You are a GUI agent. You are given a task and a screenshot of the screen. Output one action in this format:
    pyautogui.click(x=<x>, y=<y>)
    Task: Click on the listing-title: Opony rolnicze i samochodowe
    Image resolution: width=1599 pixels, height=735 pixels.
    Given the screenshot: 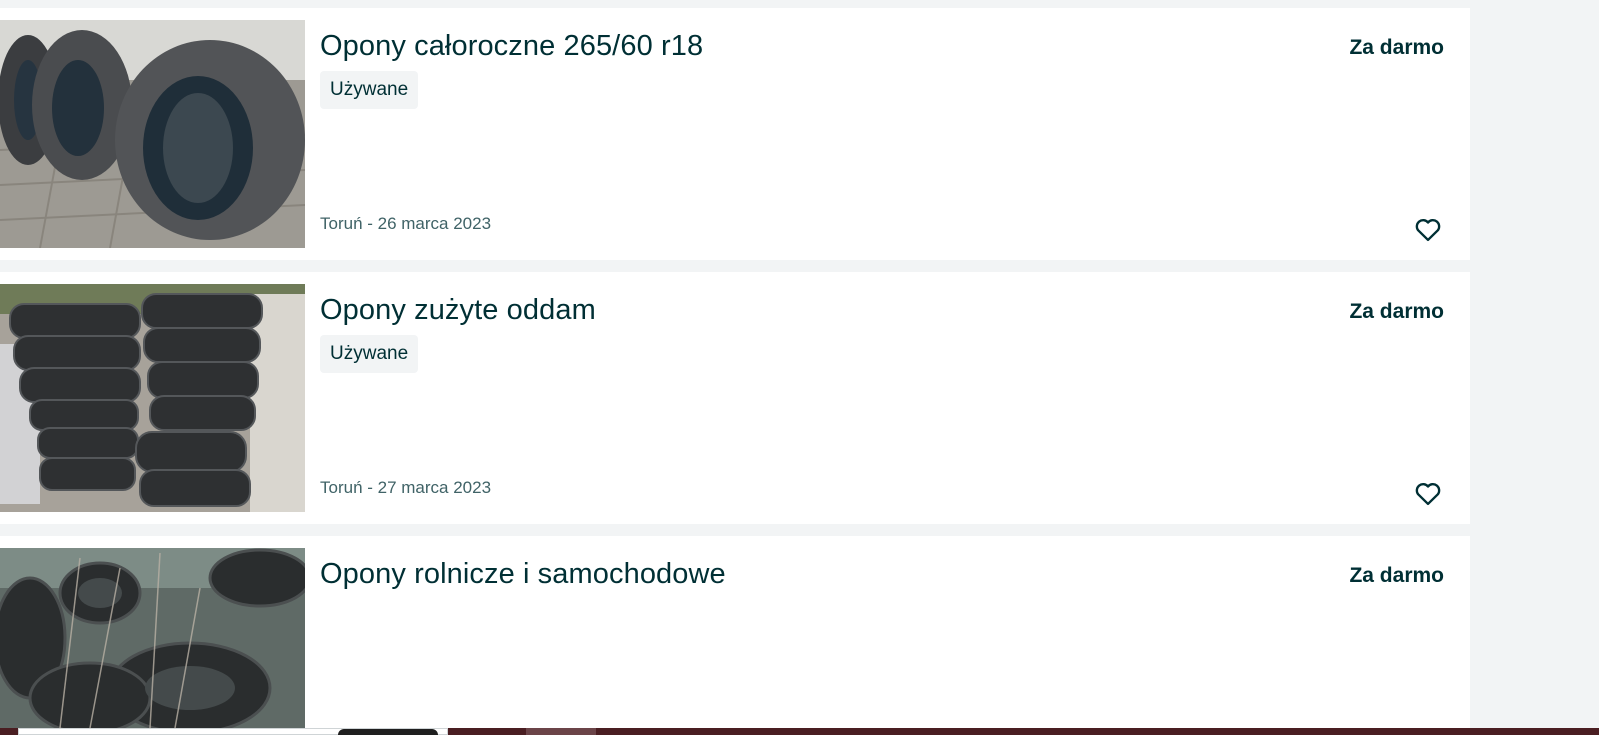 What is the action you would take?
    pyautogui.click(x=523, y=574)
    